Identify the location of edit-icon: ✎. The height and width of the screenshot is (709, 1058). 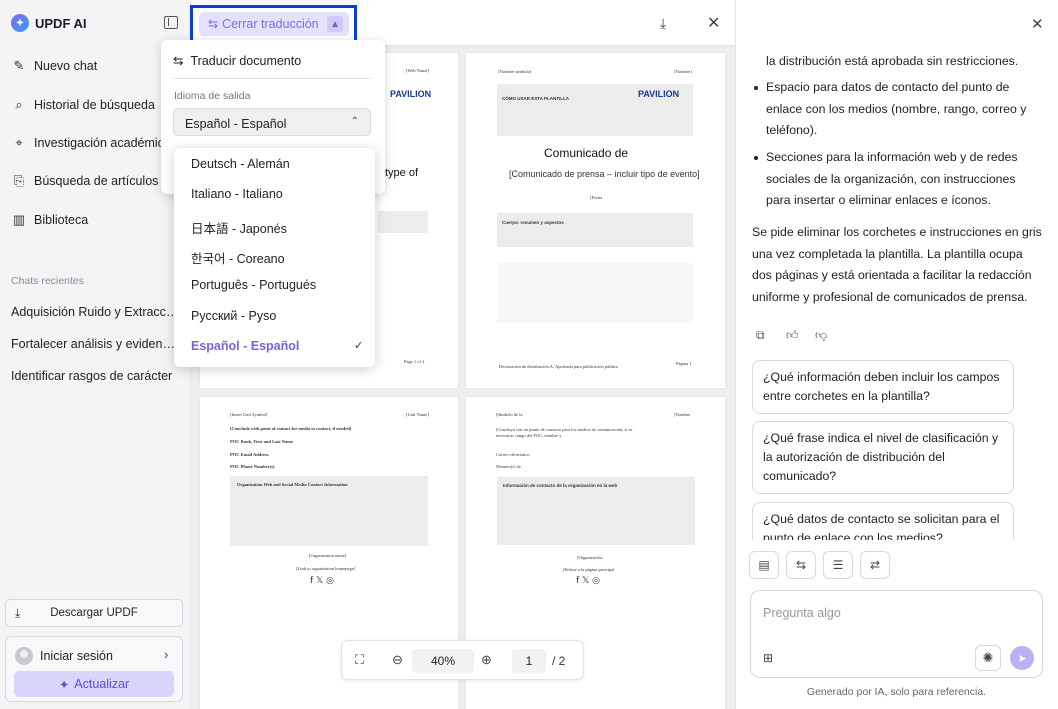
(19, 66).